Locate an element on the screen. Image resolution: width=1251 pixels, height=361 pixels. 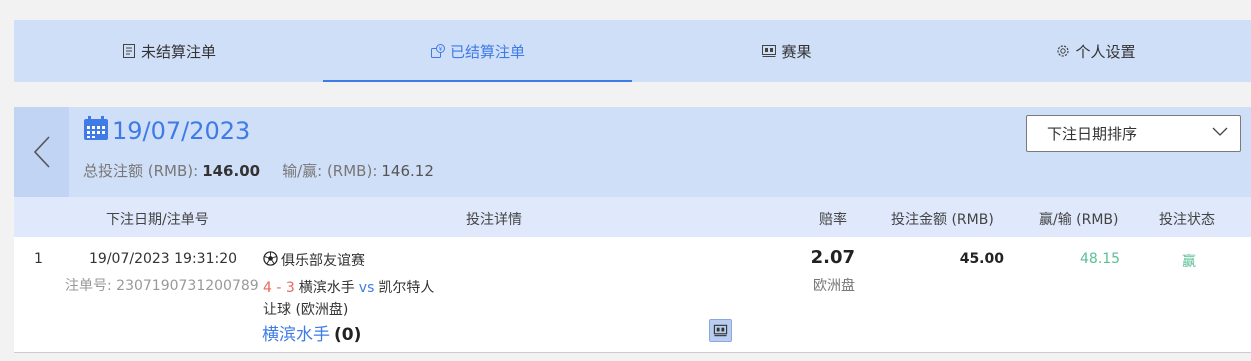
column-date-ticket: 下注日期/注单号 is located at coordinates (157, 220).